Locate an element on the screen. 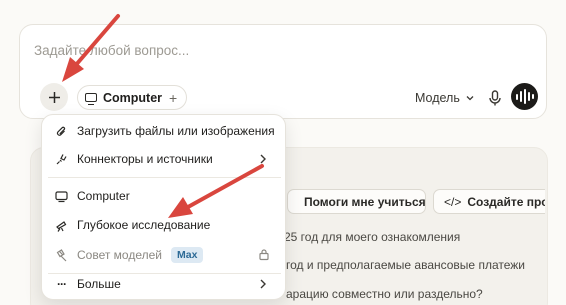 Image resolution: width=566 pixels, height=305 pixels. computer-mode-chip: Computer + is located at coordinates (132, 97).